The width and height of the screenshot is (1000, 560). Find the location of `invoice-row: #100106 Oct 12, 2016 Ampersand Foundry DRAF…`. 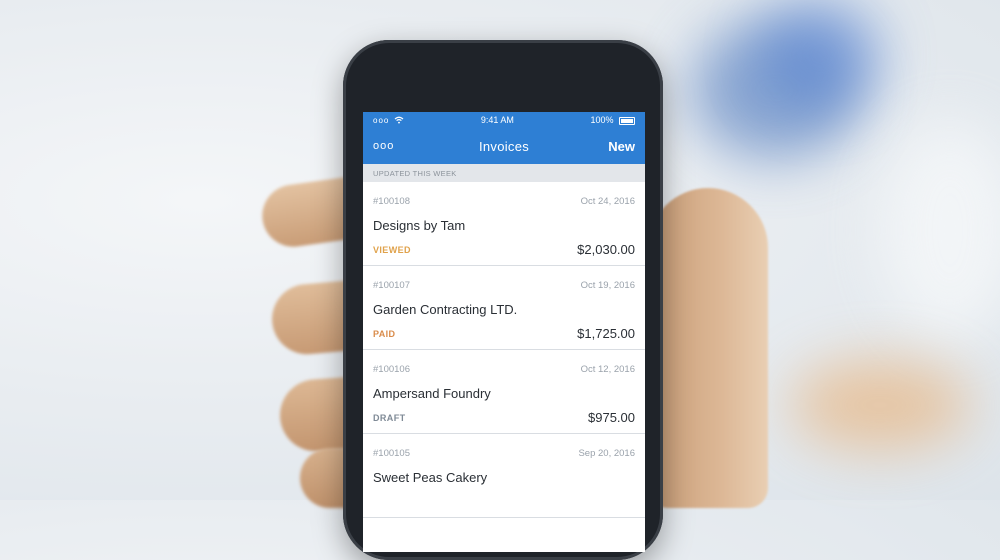

invoice-row: #100106 Oct 12, 2016 Ampersand Foundry DRAF… is located at coordinates (504, 392).